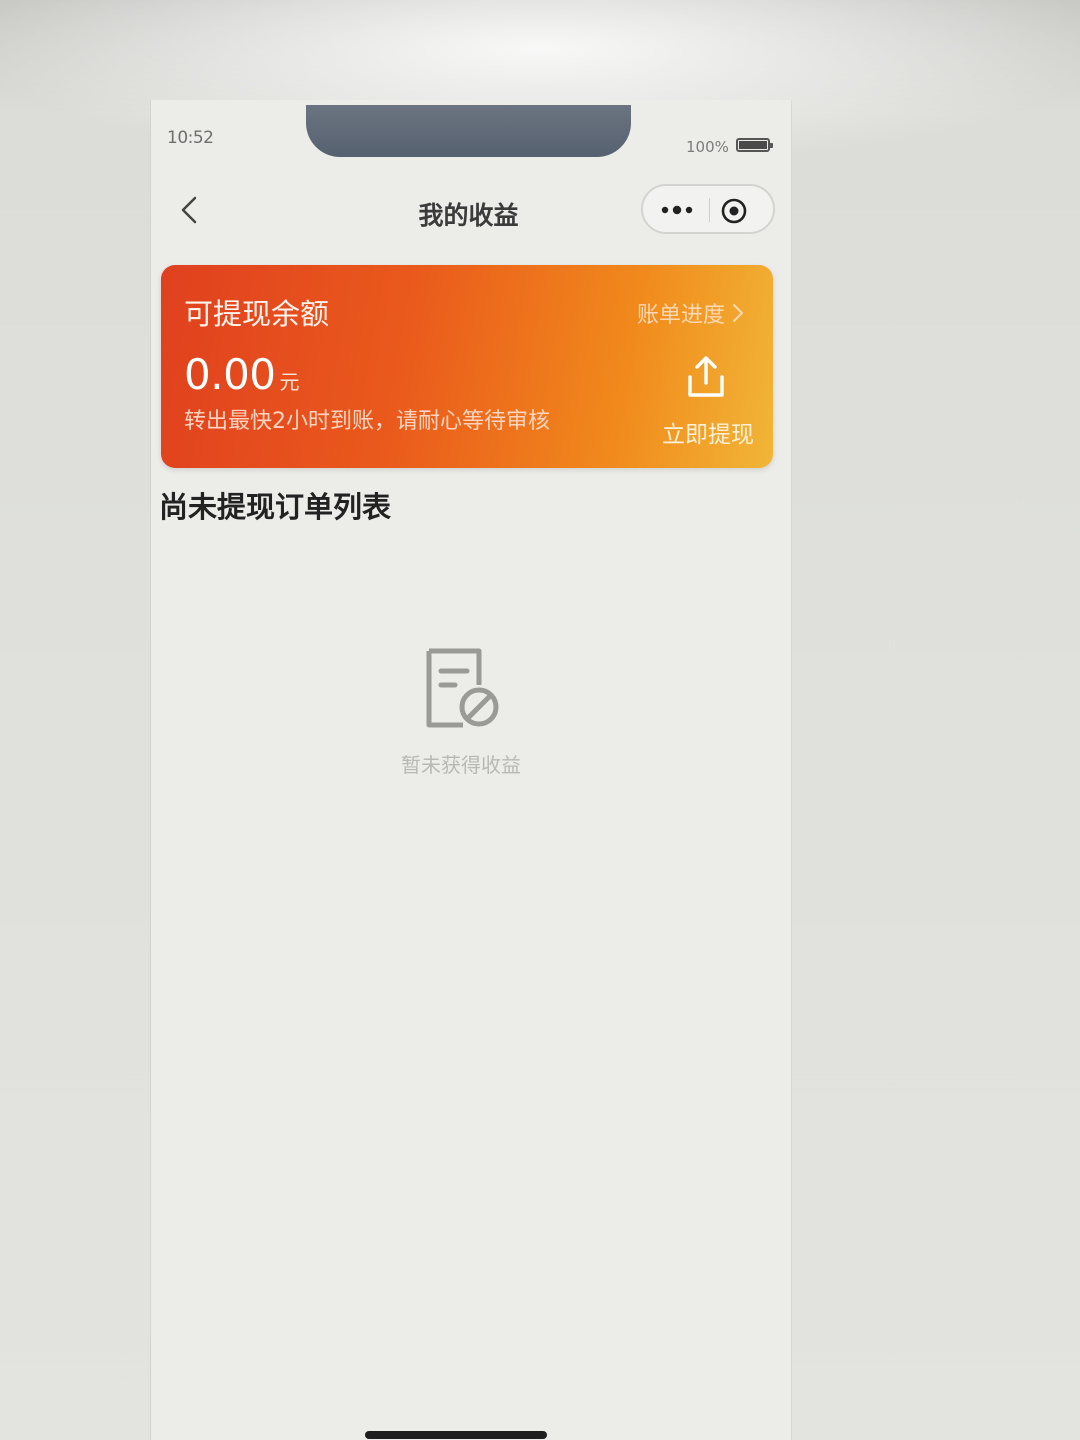  Describe the element at coordinates (289, 382) in the screenshot. I see `currency-unit: 元` at that location.